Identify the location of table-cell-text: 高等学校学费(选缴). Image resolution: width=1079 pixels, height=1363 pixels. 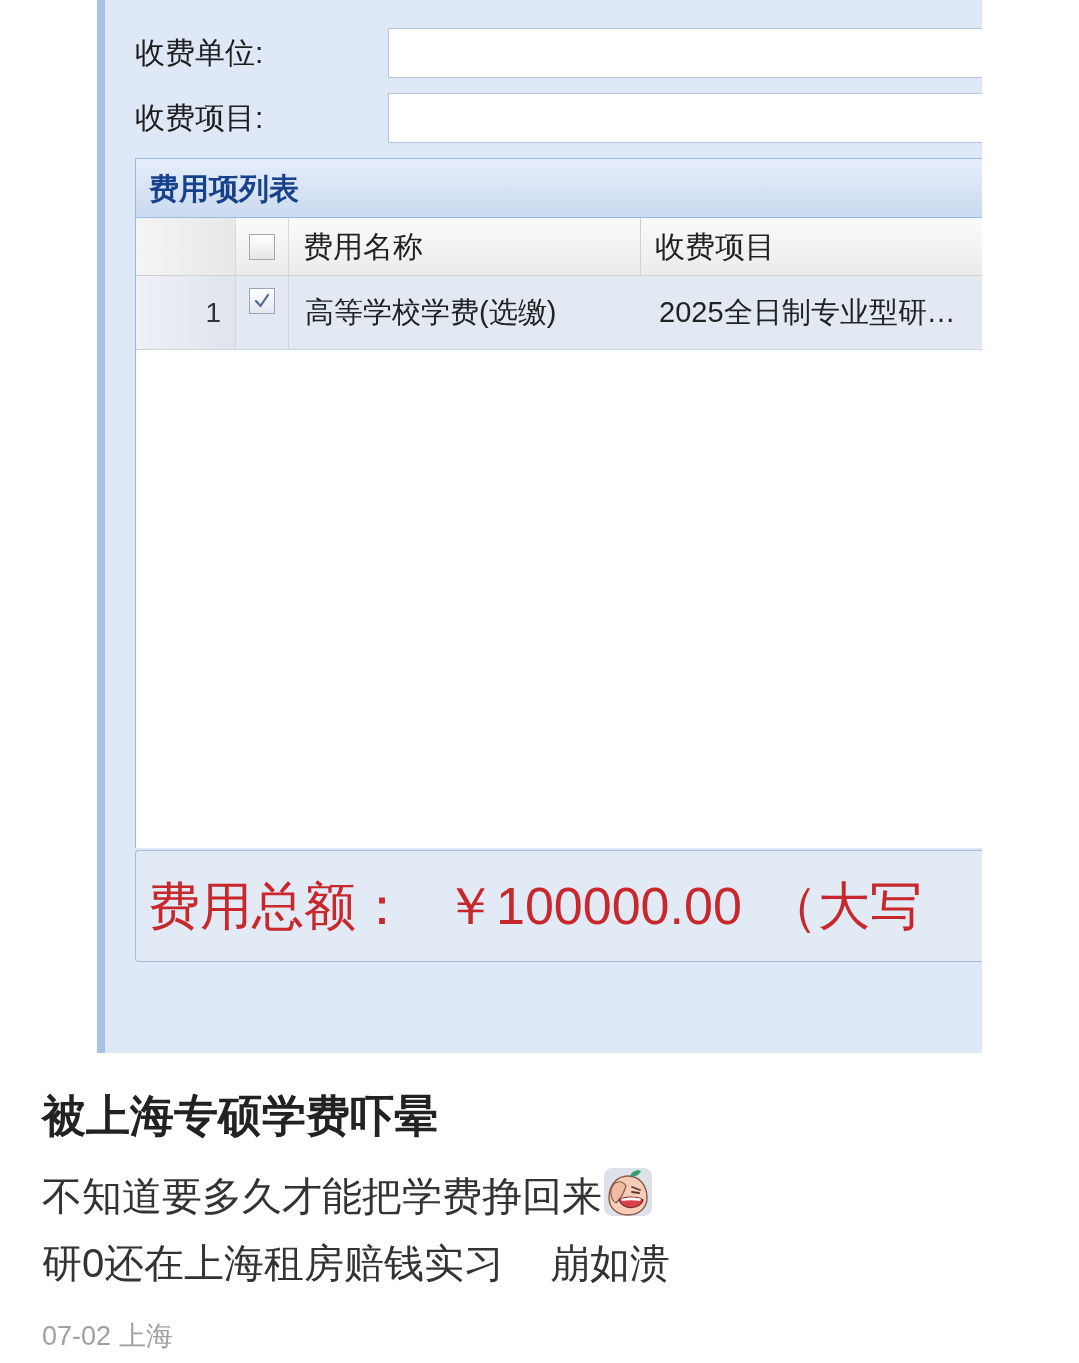
(431, 312).